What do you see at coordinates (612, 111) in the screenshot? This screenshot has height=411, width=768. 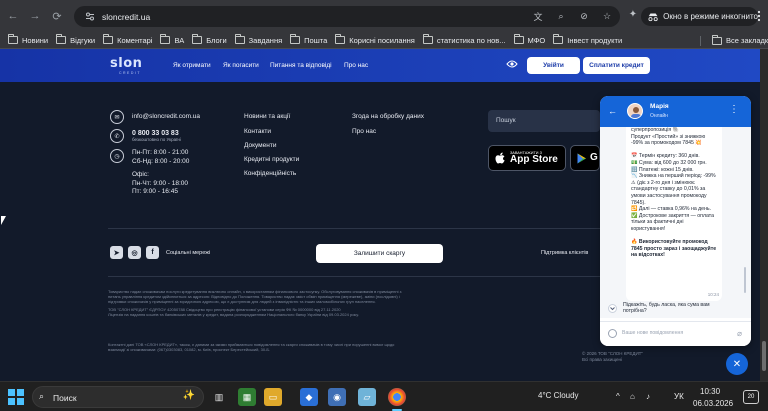 I see `back-arrow-icon: ←` at bounding box center [612, 111].